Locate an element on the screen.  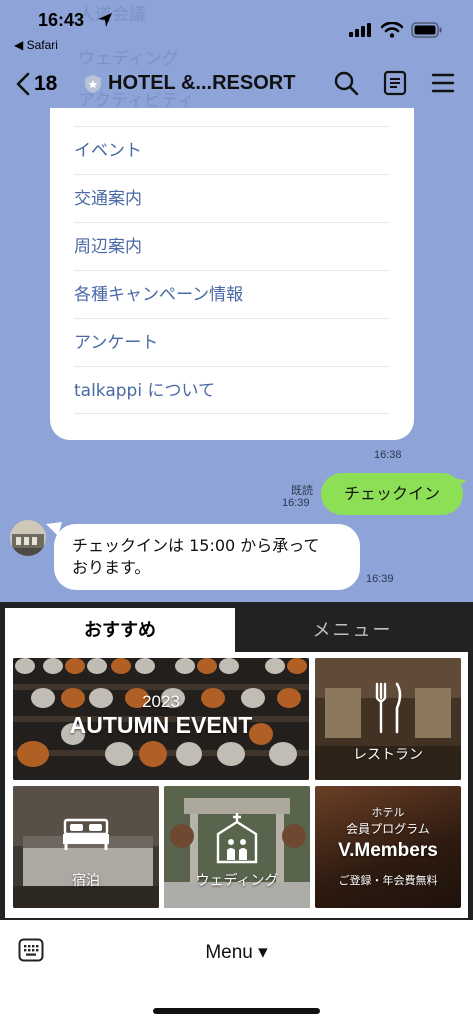
message-time: 16:38 is located at coordinates (388, 455).